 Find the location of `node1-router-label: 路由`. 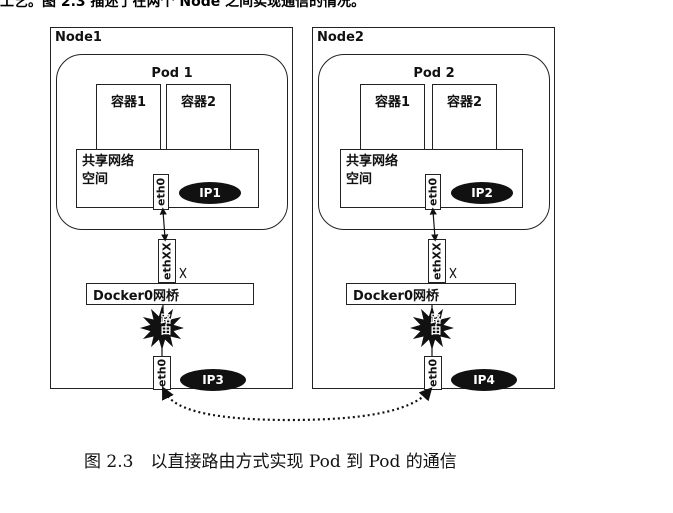

node1-router-label: 路由 is located at coordinates (165, 324).